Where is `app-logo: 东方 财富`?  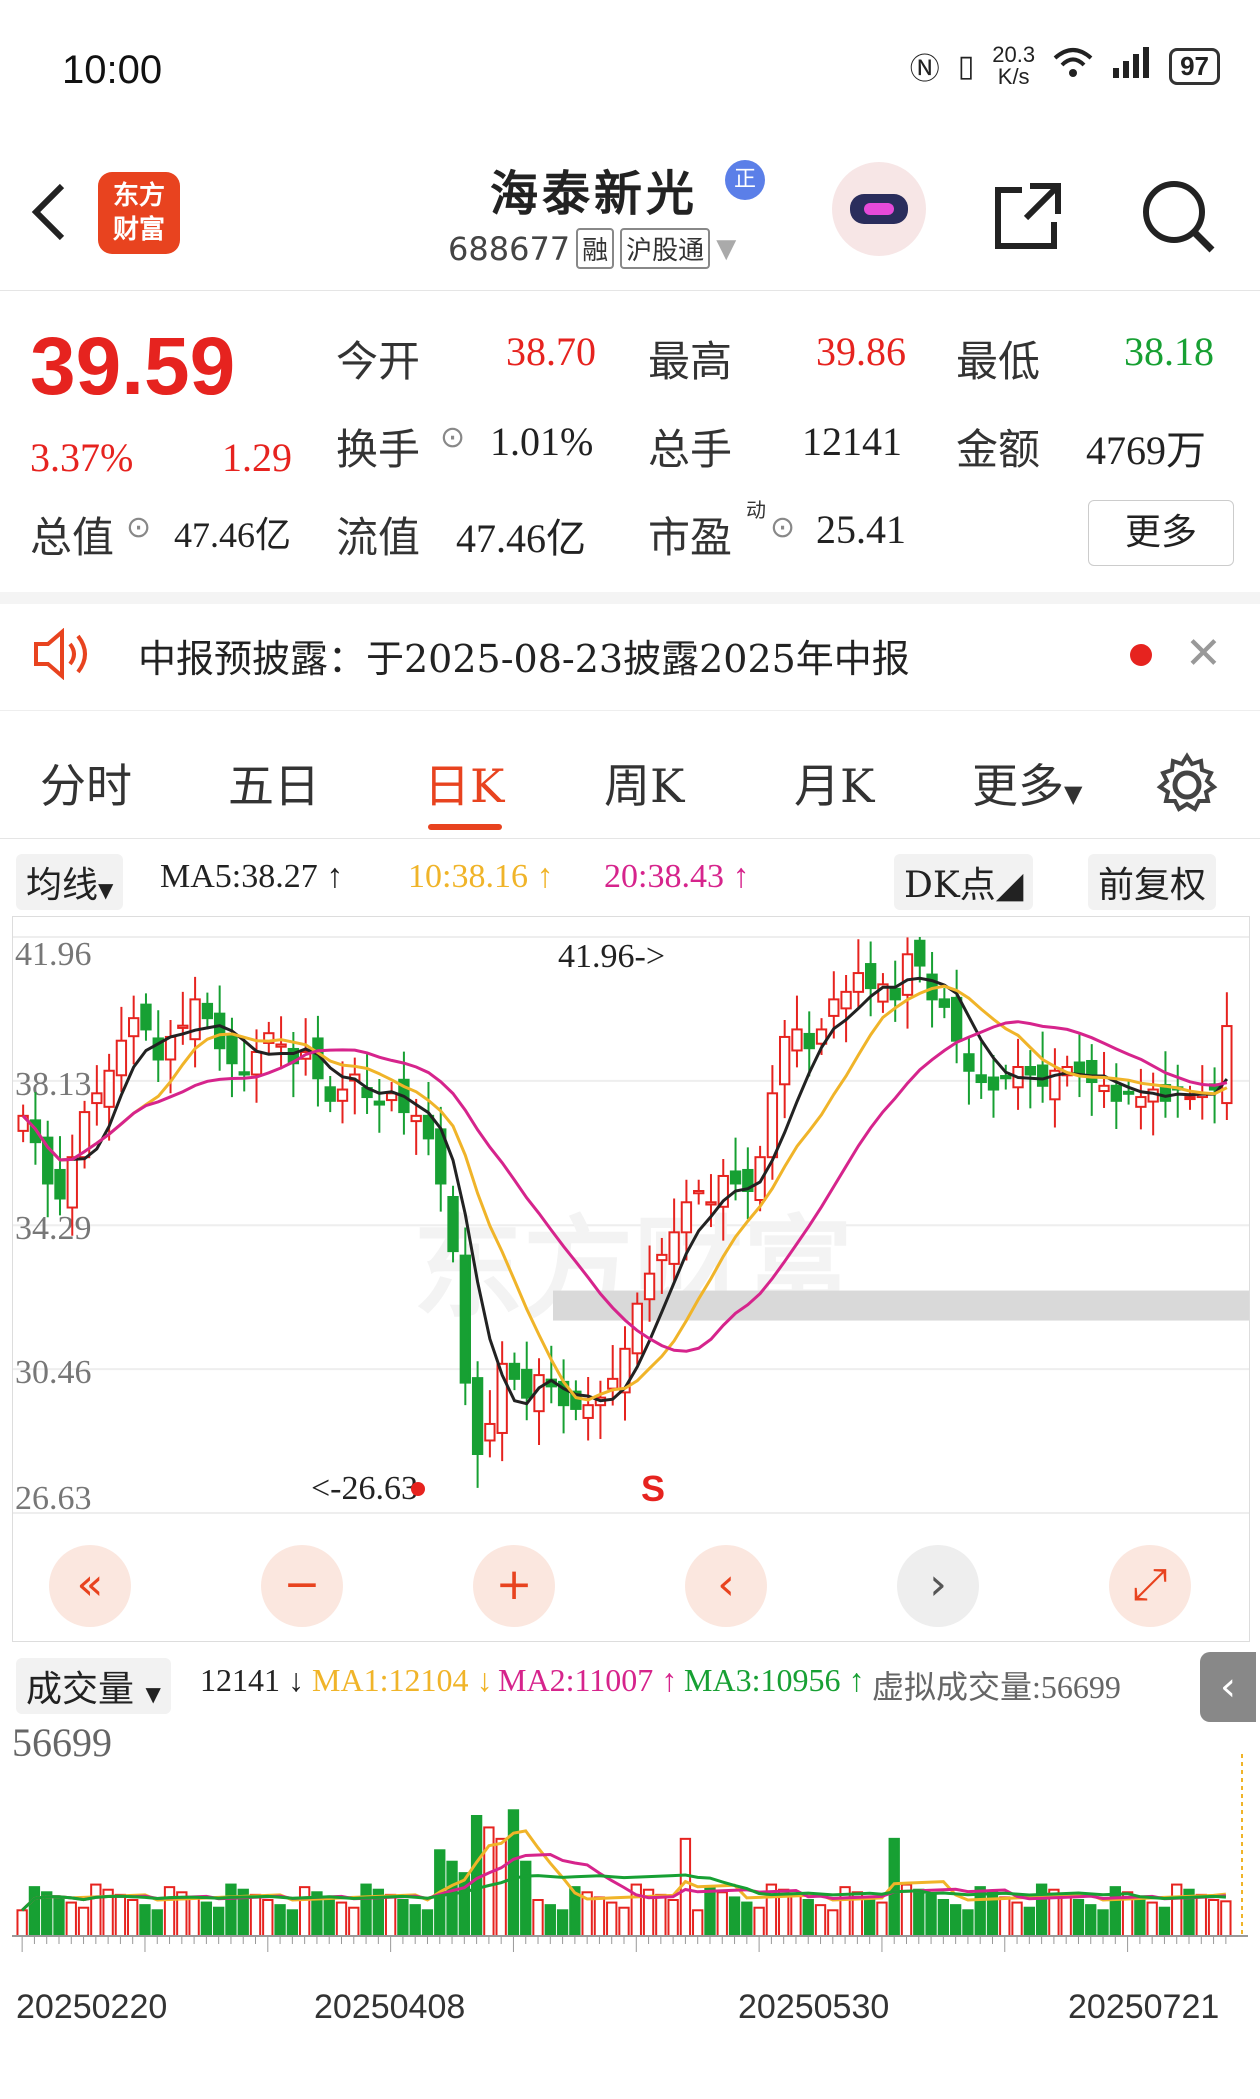
app-logo: 东方 财富 is located at coordinates (139, 213).